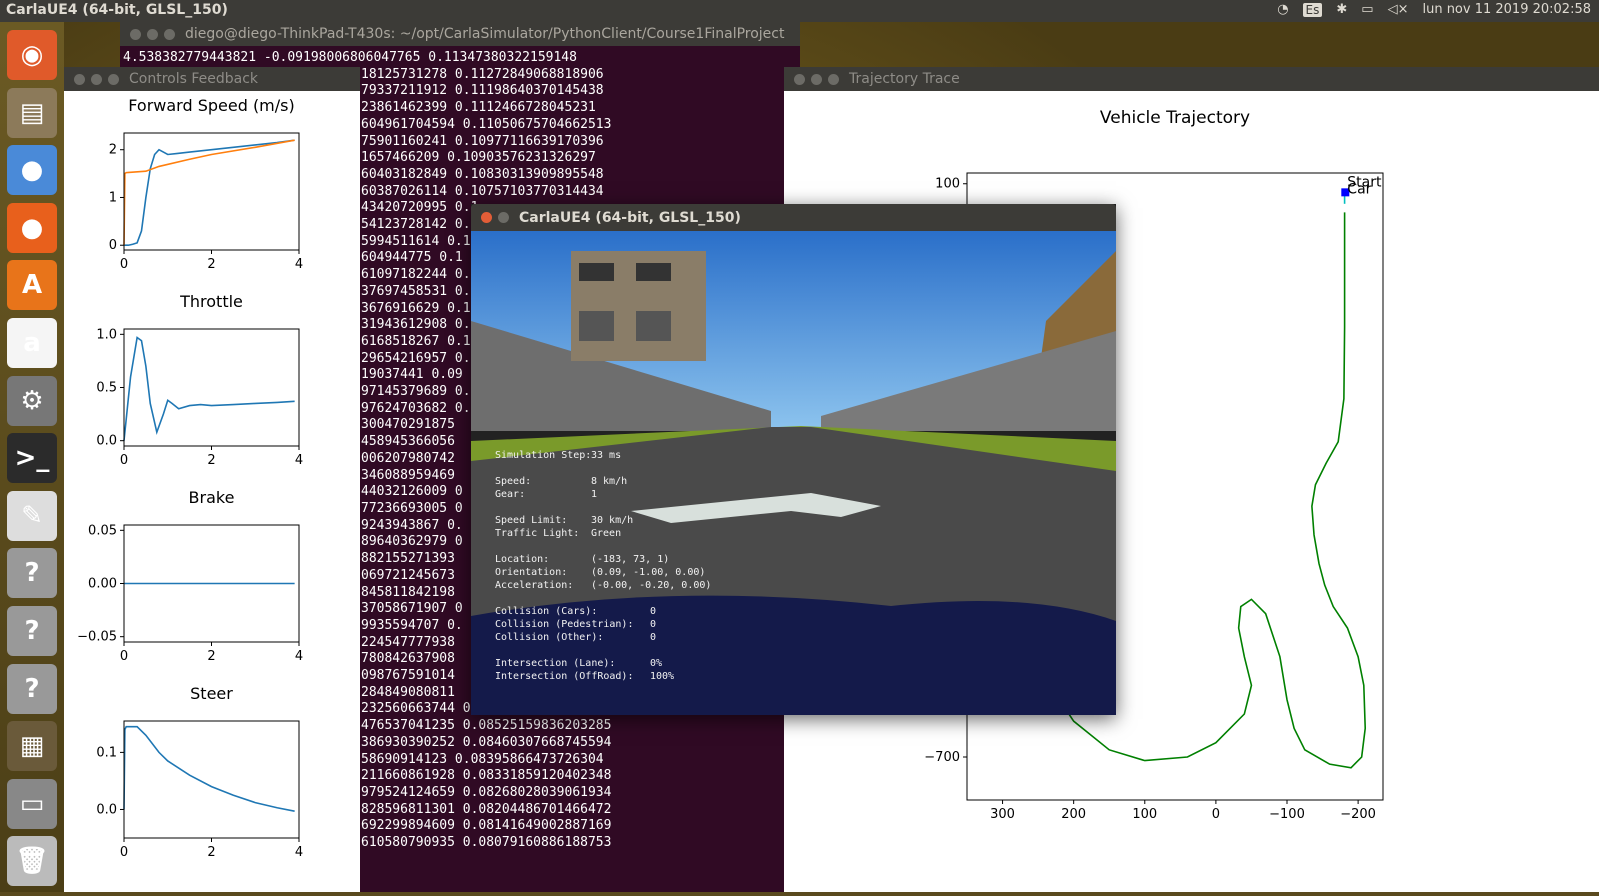 The image size is (1599, 896). Describe the element at coordinates (211, 301) in the screenshot. I see `chart-title: Throttle` at that location.